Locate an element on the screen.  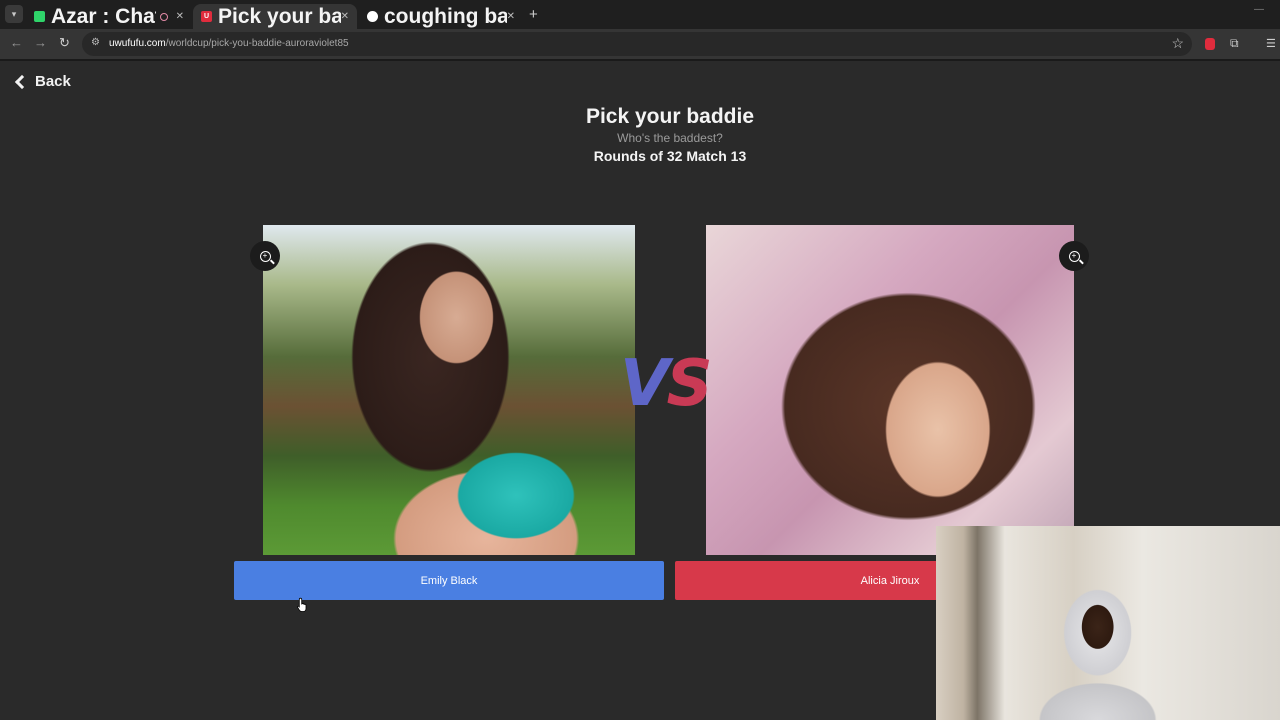
recording-icon is located at coordinates (163, 16).